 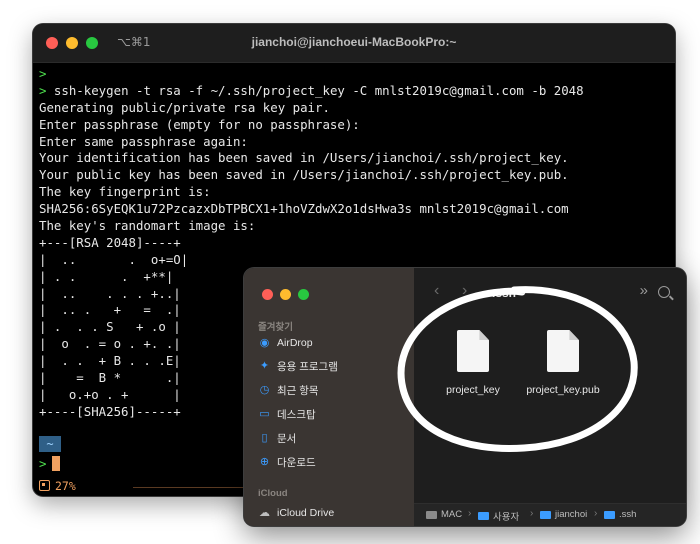 I want to click on path-crumb-label: jianchoi, so click(x=571, y=514).